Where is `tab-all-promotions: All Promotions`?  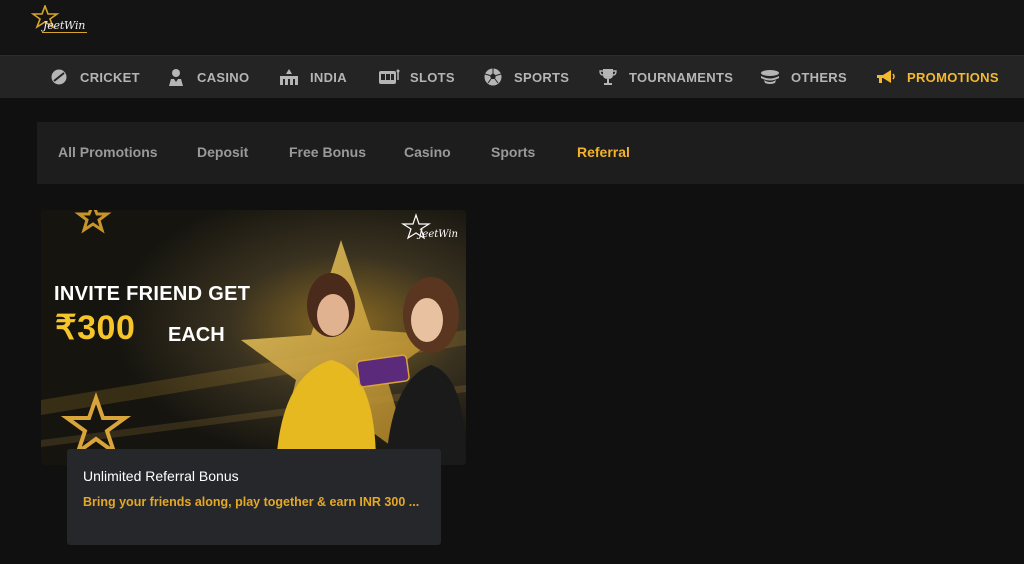 tab-all-promotions: All Promotions is located at coordinates (108, 152).